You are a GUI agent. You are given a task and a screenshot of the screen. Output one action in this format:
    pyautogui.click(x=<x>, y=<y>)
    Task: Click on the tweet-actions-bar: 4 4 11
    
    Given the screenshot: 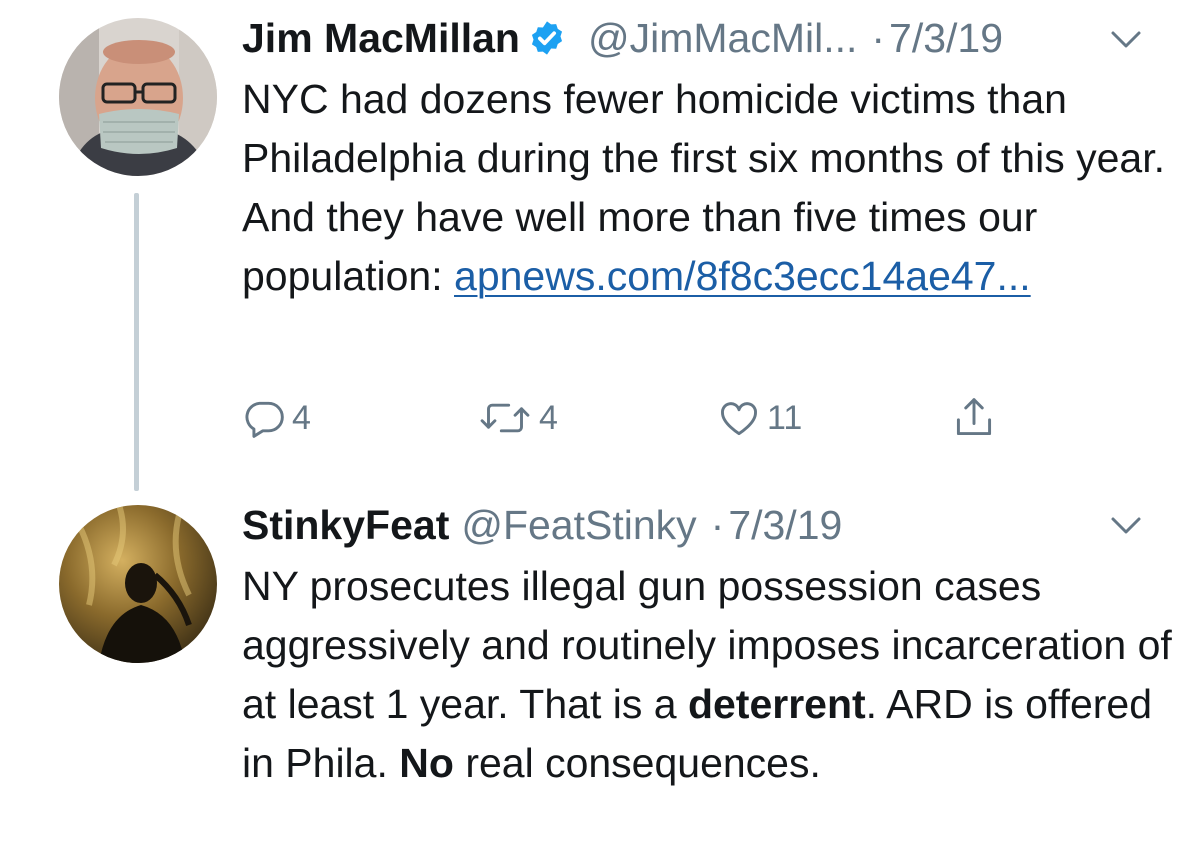 What is the action you would take?
    pyautogui.click(x=632, y=418)
    